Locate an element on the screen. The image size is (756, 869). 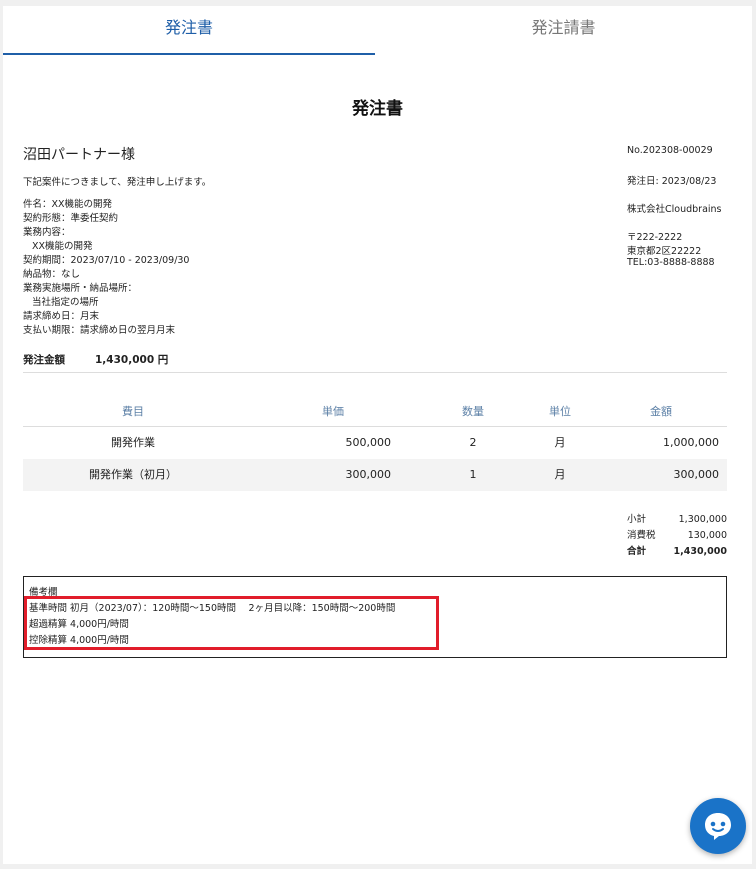
issuer-company: 株式会社Cloudbrains is located at coordinates (674, 209).